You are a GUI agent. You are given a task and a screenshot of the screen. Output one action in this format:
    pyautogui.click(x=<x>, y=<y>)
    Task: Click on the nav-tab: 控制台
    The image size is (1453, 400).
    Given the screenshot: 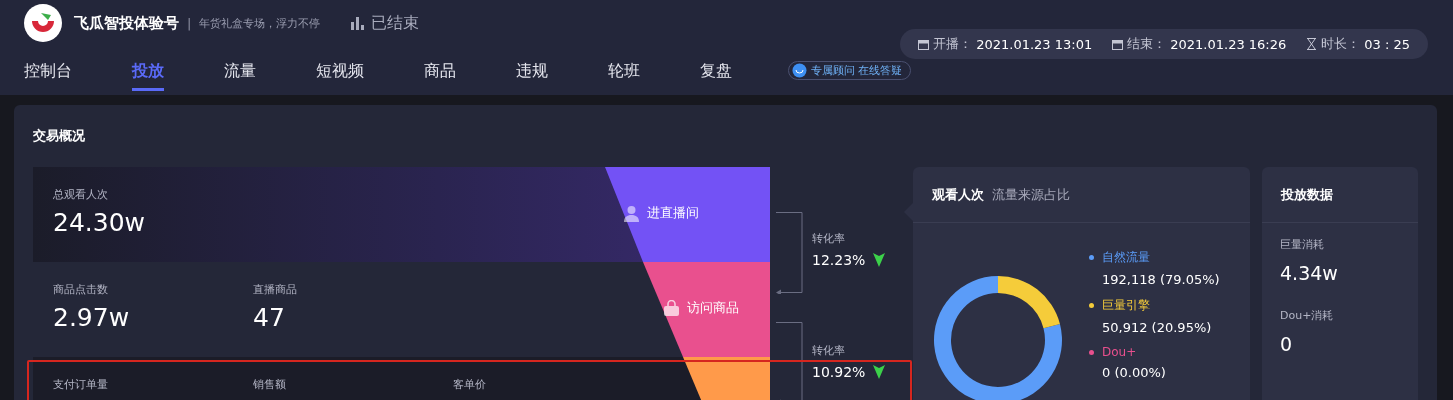 What is the action you would take?
    pyautogui.click(x=48, y=74)
    